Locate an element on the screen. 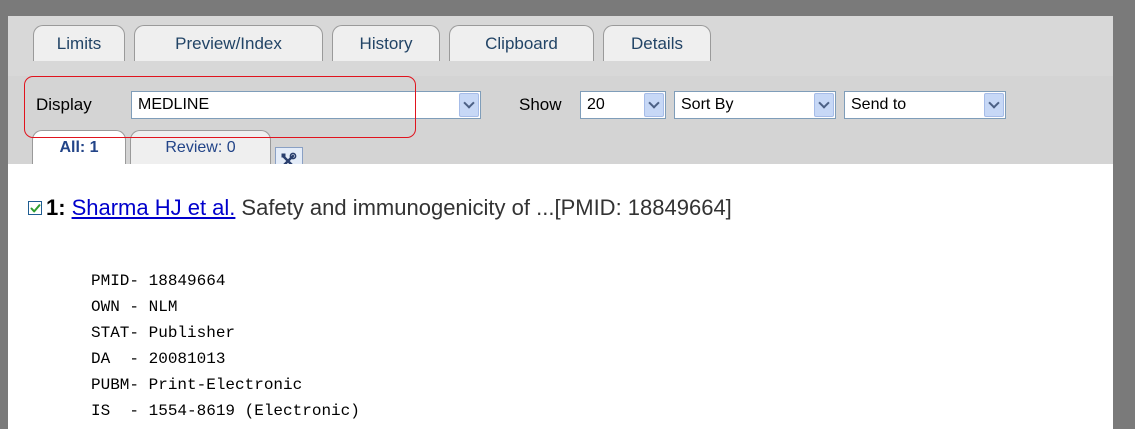 Image resolution: width=1135 pixels, height=429 pixels. medline-line-pmid: PMID- 18849664 is located at coordinates (158, 281).